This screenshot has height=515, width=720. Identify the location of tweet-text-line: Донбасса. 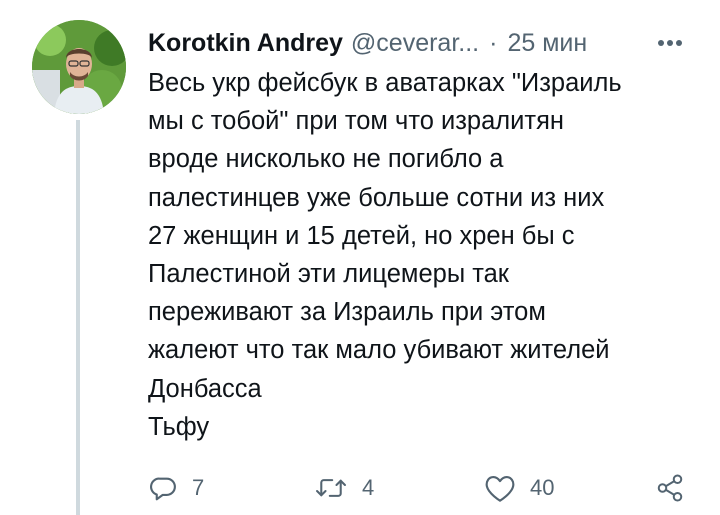
(205, 388).